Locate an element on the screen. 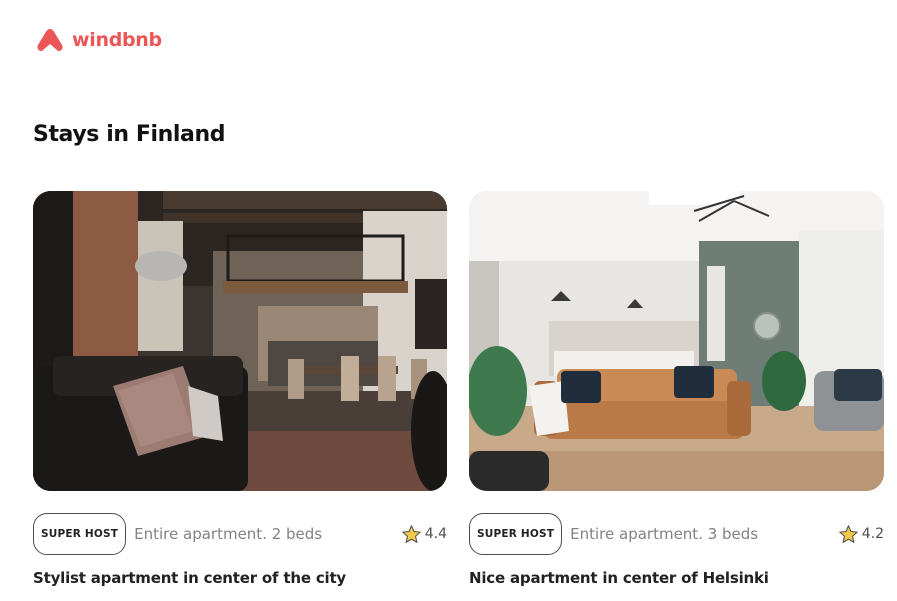 This screenshot has height=601, width=897. stay-title: Stylist apartment in center of the city is located at coordinates (240, 578).